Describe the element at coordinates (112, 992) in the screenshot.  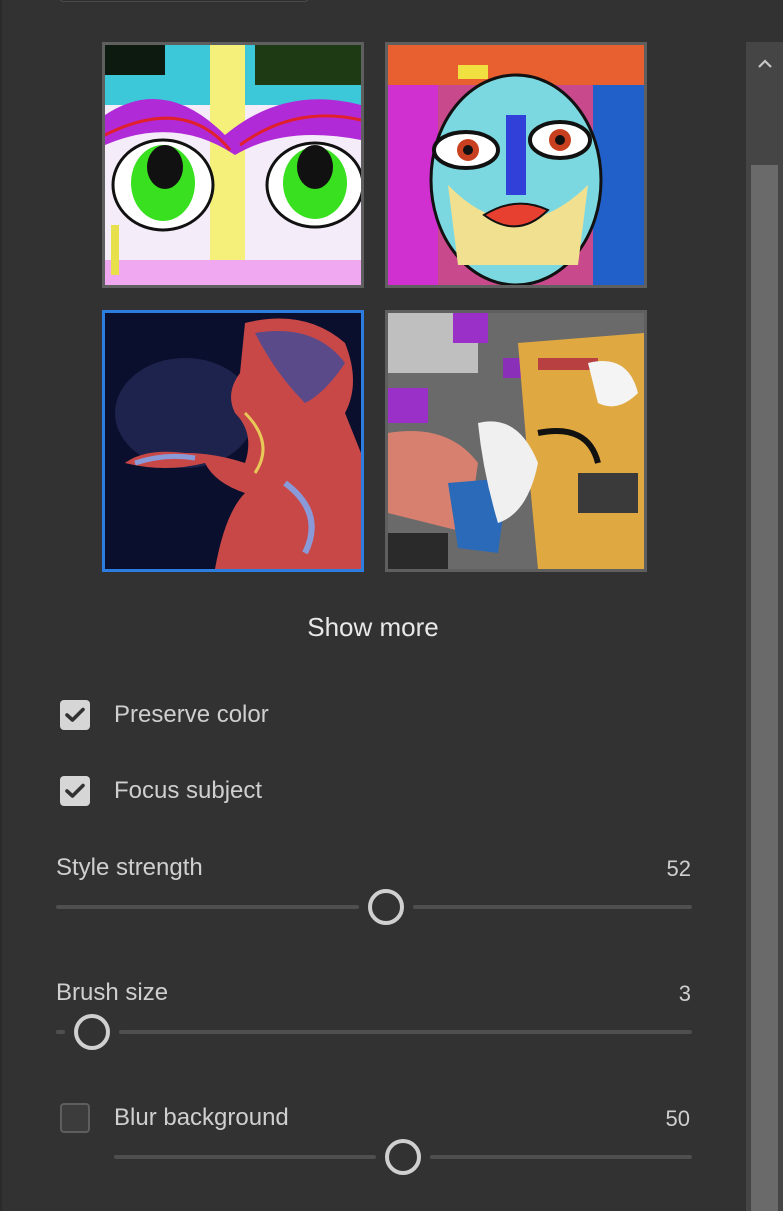
I see `brush-size-label: Brush size` at that location.